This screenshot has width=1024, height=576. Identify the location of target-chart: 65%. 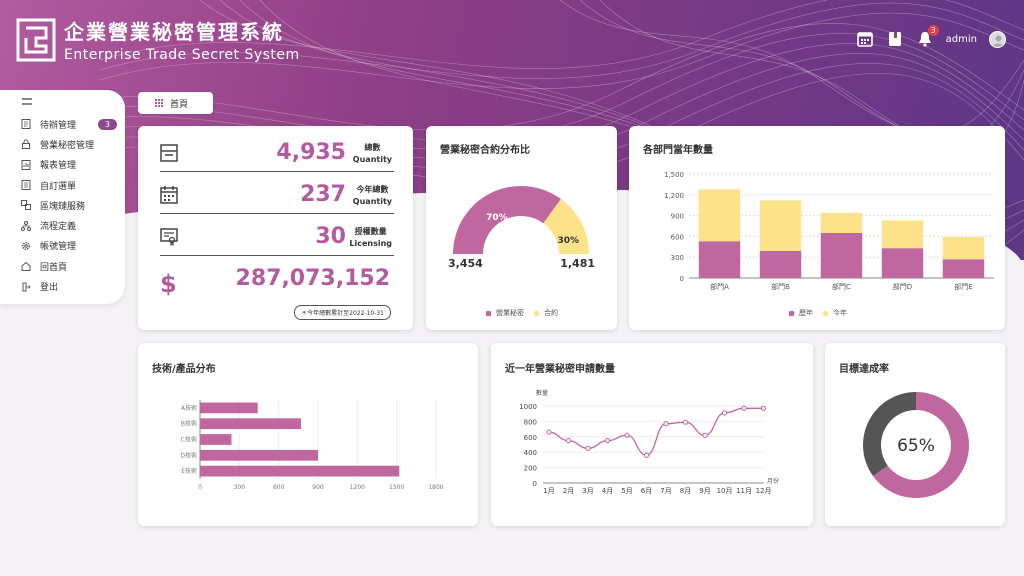
(916, 445).